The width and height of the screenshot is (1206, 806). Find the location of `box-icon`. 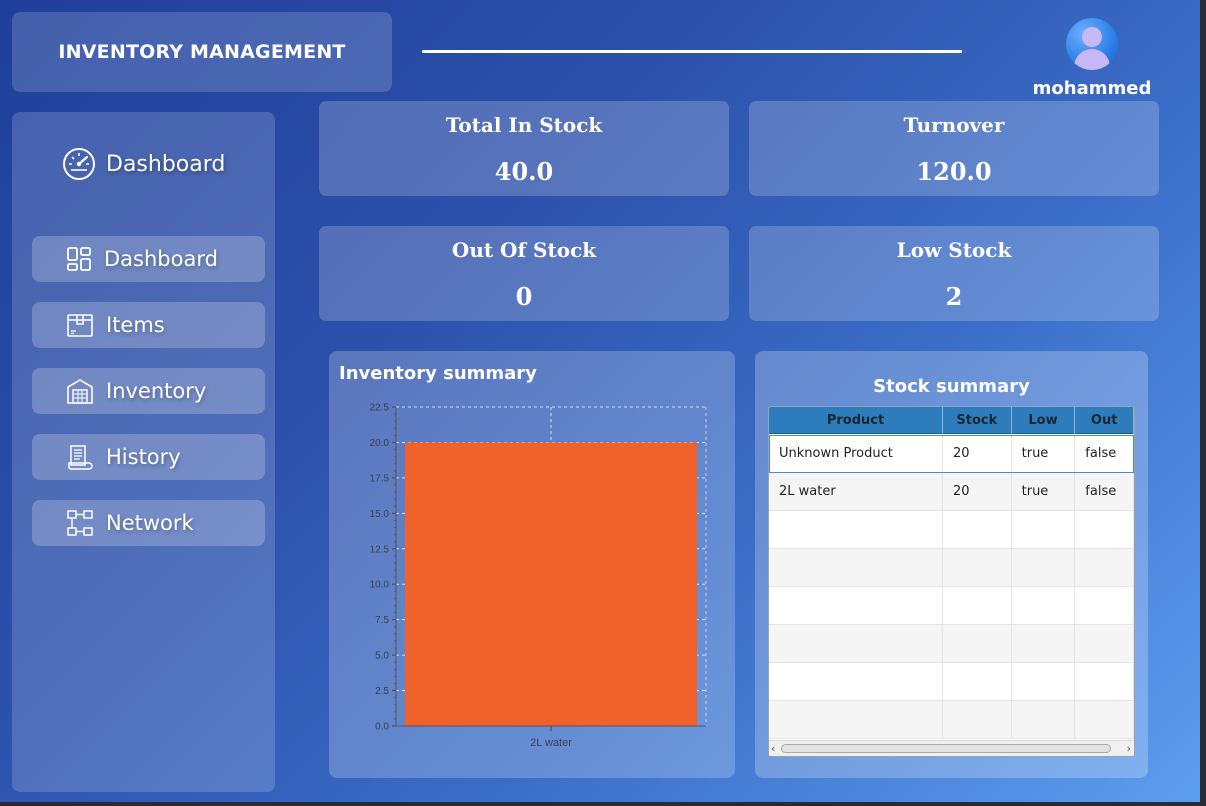

box-icon is located at coordinates (80, 325).